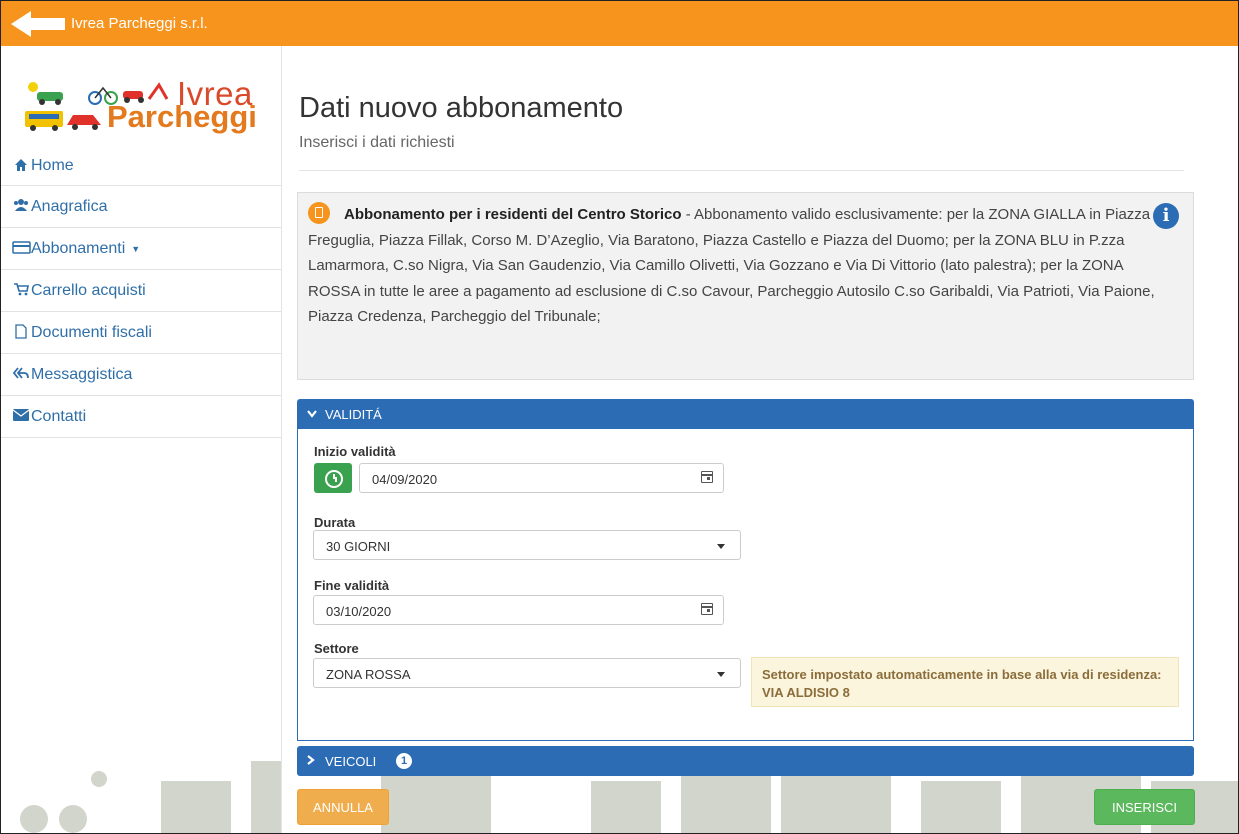  What do you see at coordinates (141, 207) in the screenshot?
I see `sidebar-item-anagrafica: Anagrafica` at bounding box center [141, 207].